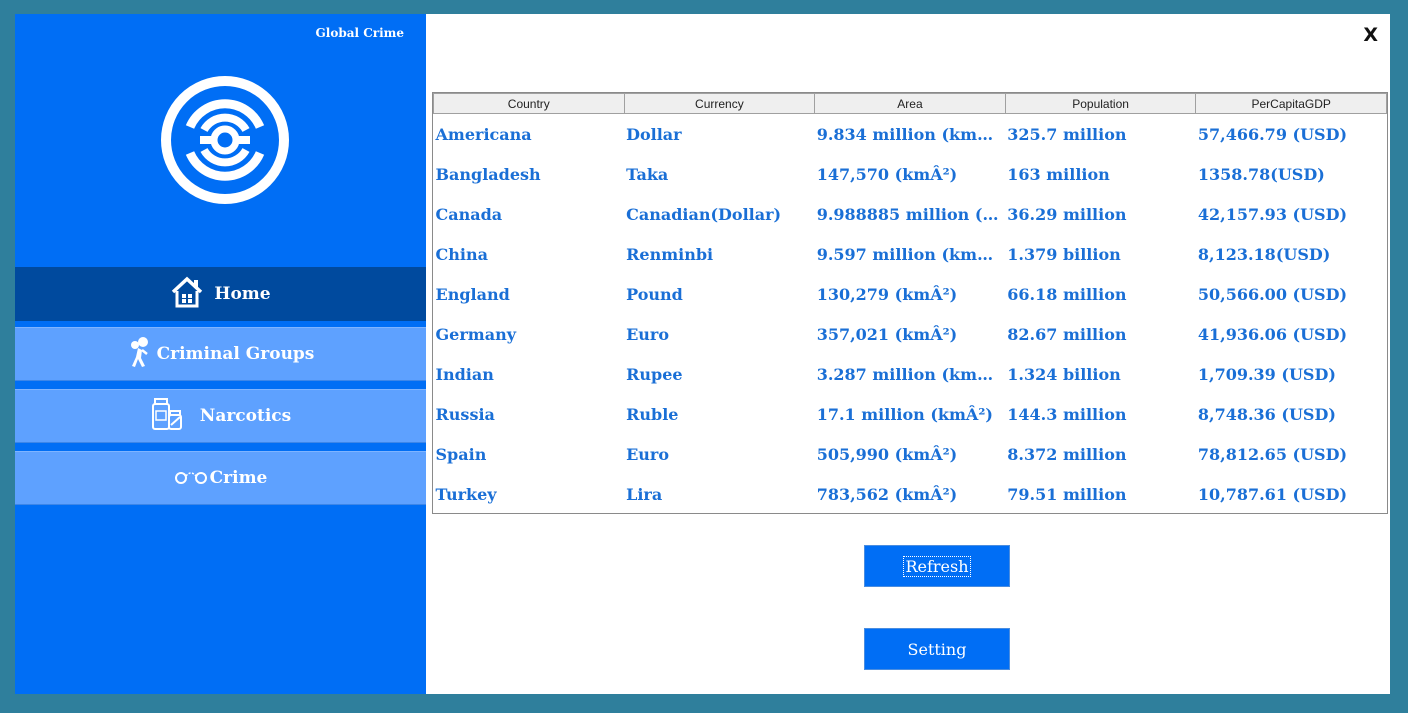  I want to click on cell-currency: Dollar, so click(719, 134).